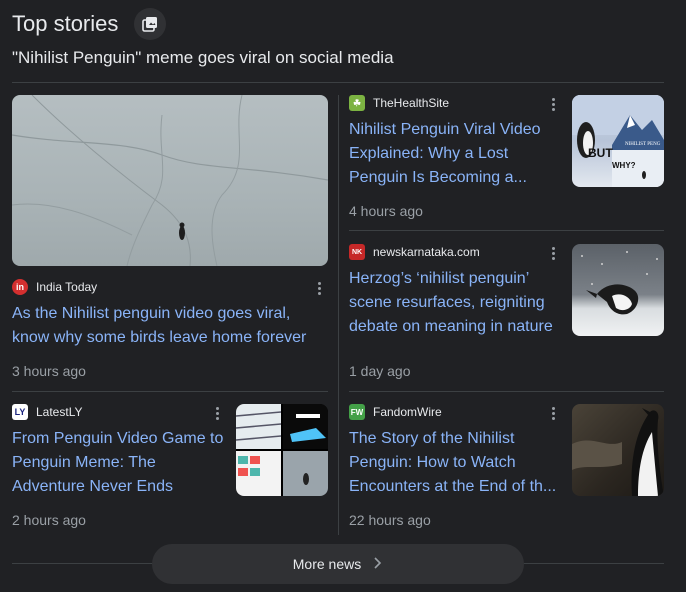 This screenshot has height=592, width=686. I want to click on image-stack-icon, so click(150, 24).